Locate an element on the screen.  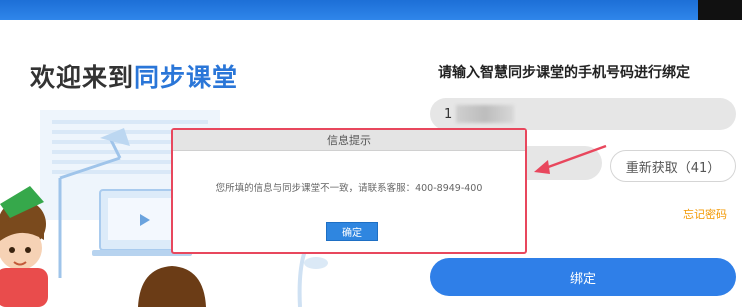
character-shirt is located at coordinates (24, 287).